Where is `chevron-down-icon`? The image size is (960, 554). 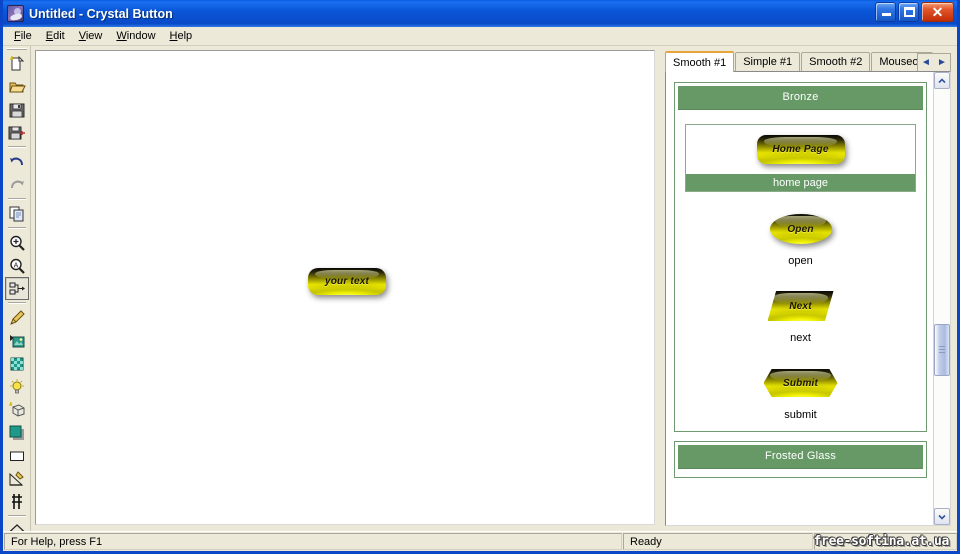
chevron-down-icon is located at coordinates (942, 517).